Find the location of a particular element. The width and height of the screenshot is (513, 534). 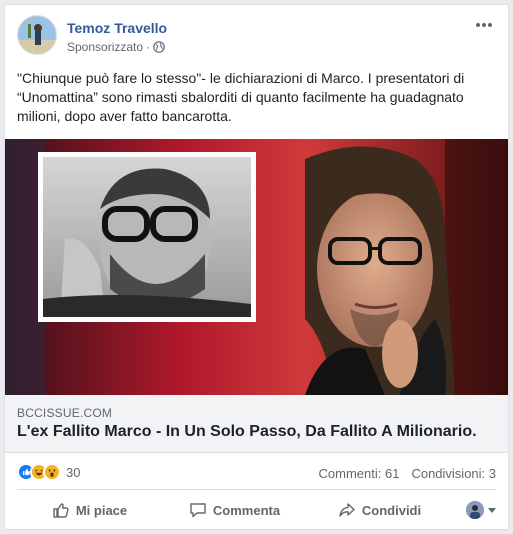

author-avatar is located at coordinates (37, 35).